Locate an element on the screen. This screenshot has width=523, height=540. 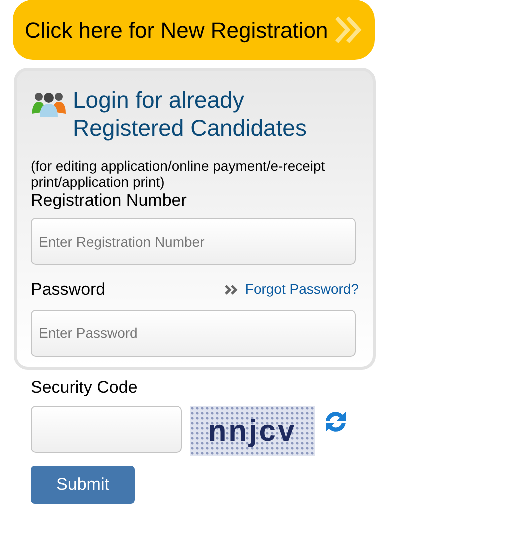
submit-button: Submit is located at coordinates (83, 485).